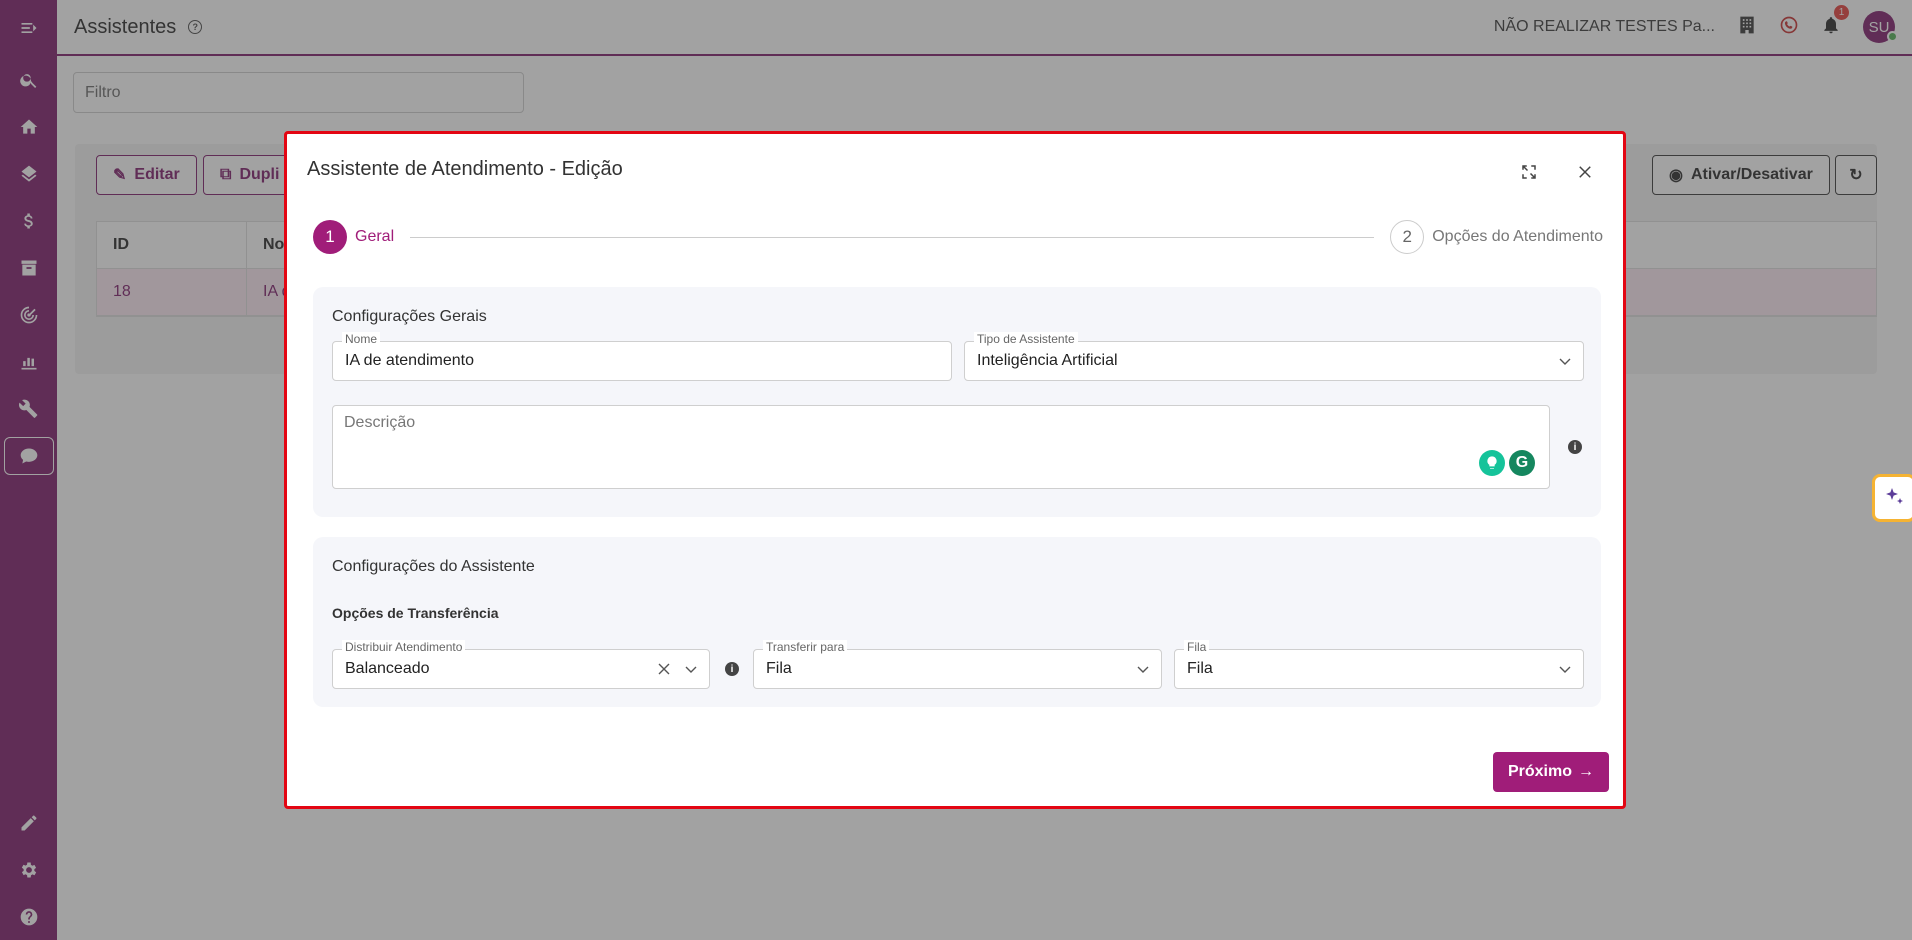 The height and width of the screenshot is (940, 1912). What do you see at coordinates (1529, 172) in the screenshot?
I see `expand-icon` at bounding box center [1529, 172].